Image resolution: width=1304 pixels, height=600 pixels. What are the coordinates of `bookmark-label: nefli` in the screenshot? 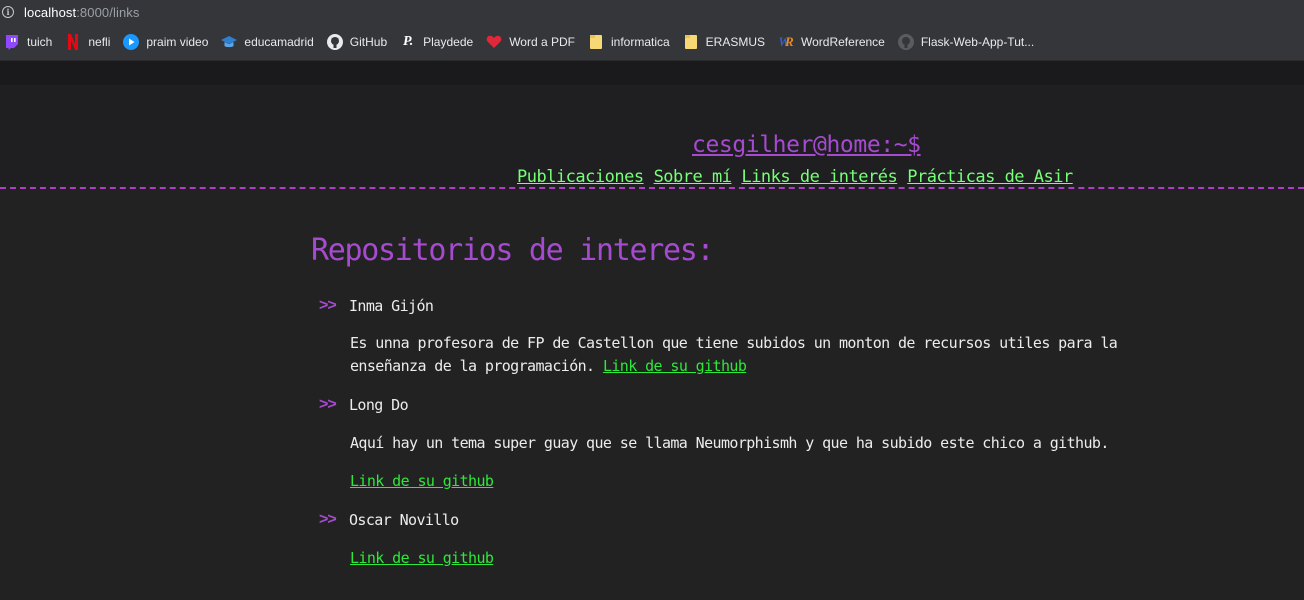 It's located at (99, 42).